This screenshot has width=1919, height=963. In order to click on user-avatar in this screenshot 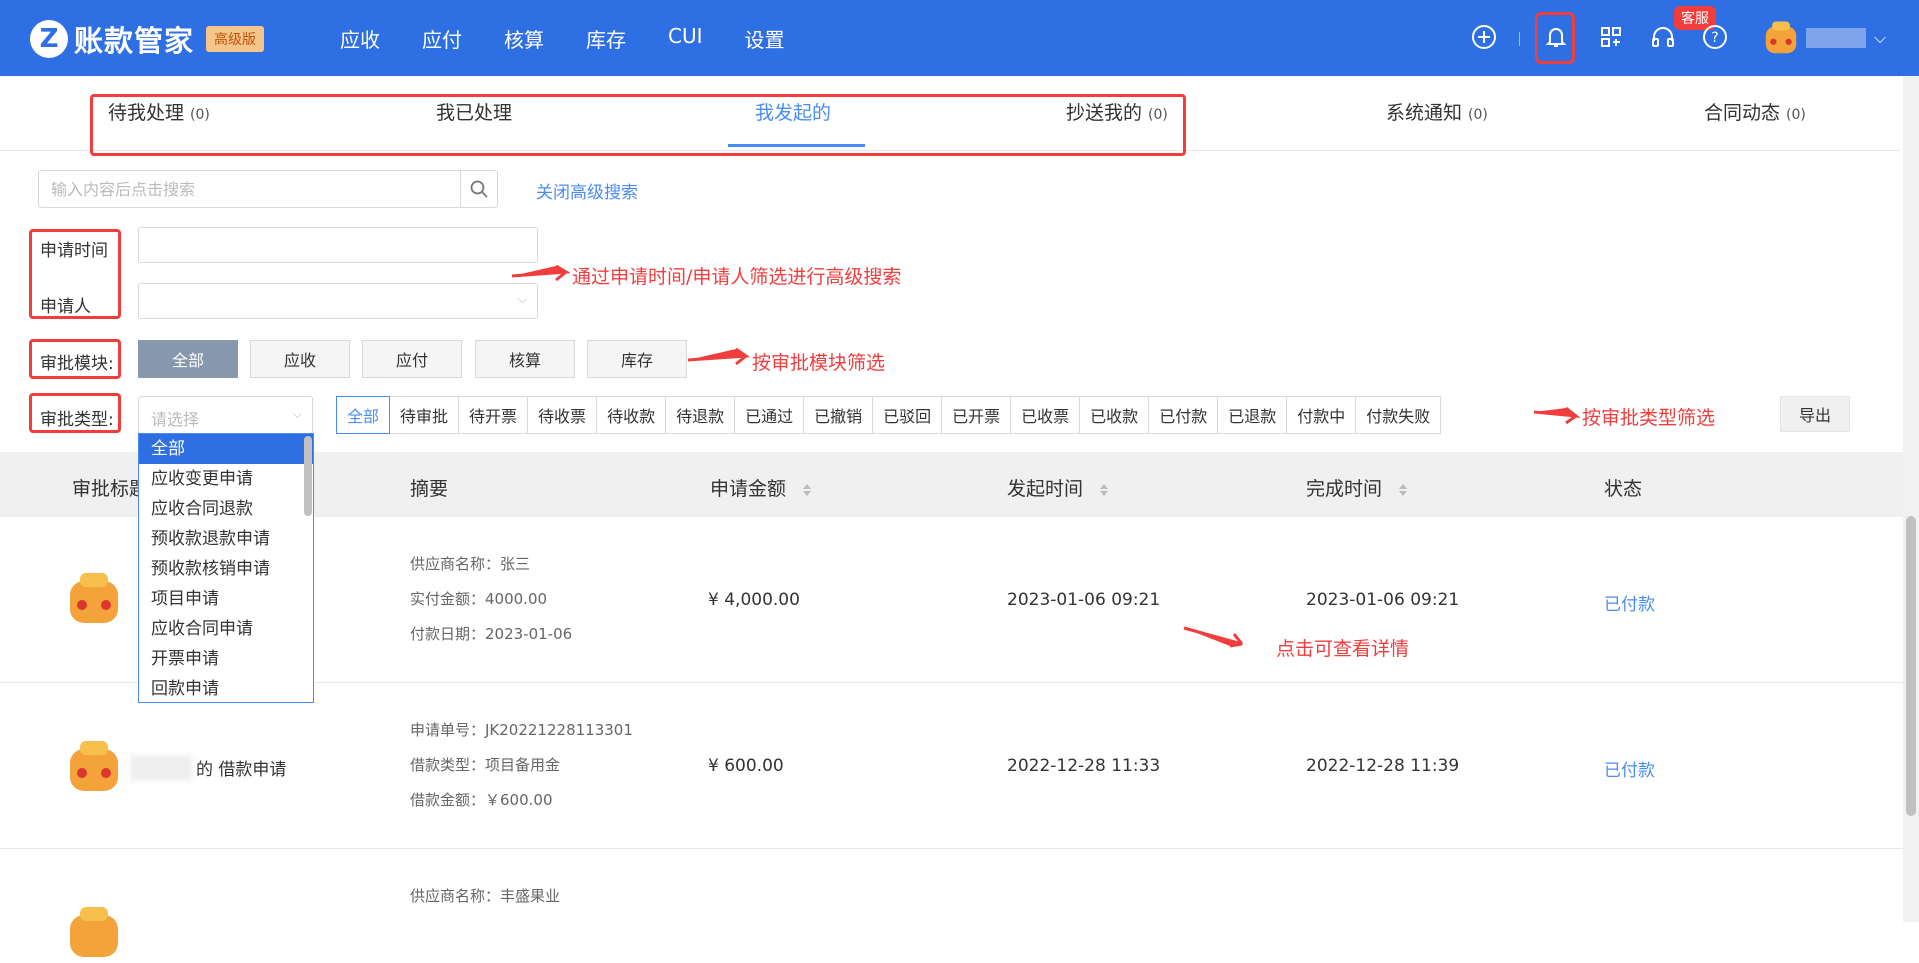, I will do `click(1781, 38)`.